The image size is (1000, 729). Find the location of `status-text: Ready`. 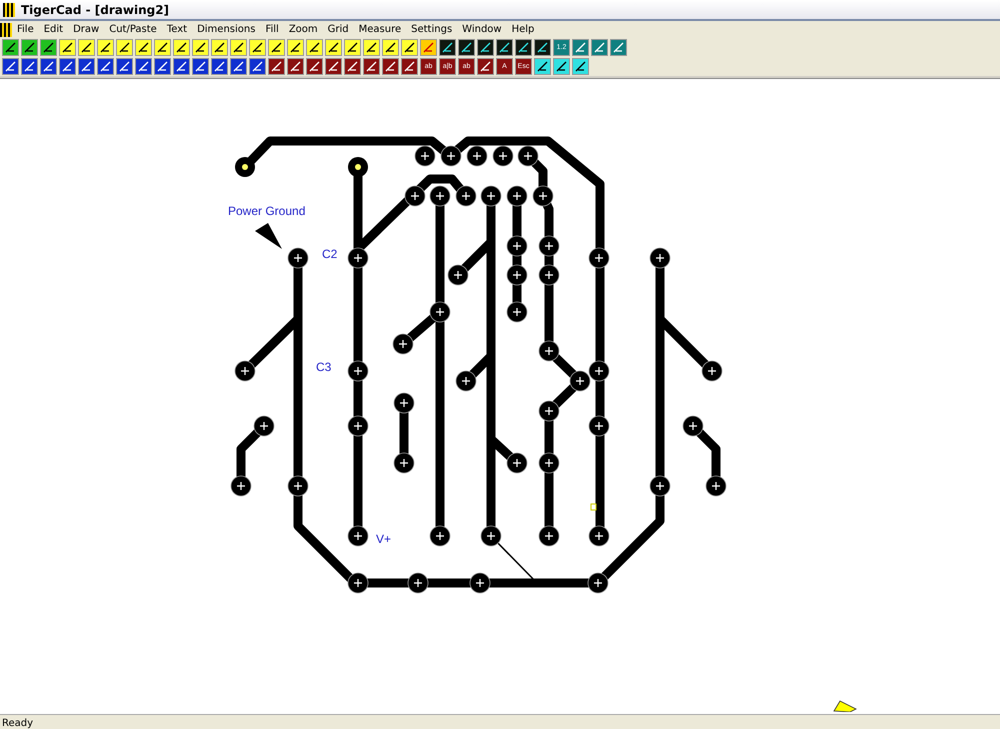

status-text: Ready is located at coordinates (18, 723).